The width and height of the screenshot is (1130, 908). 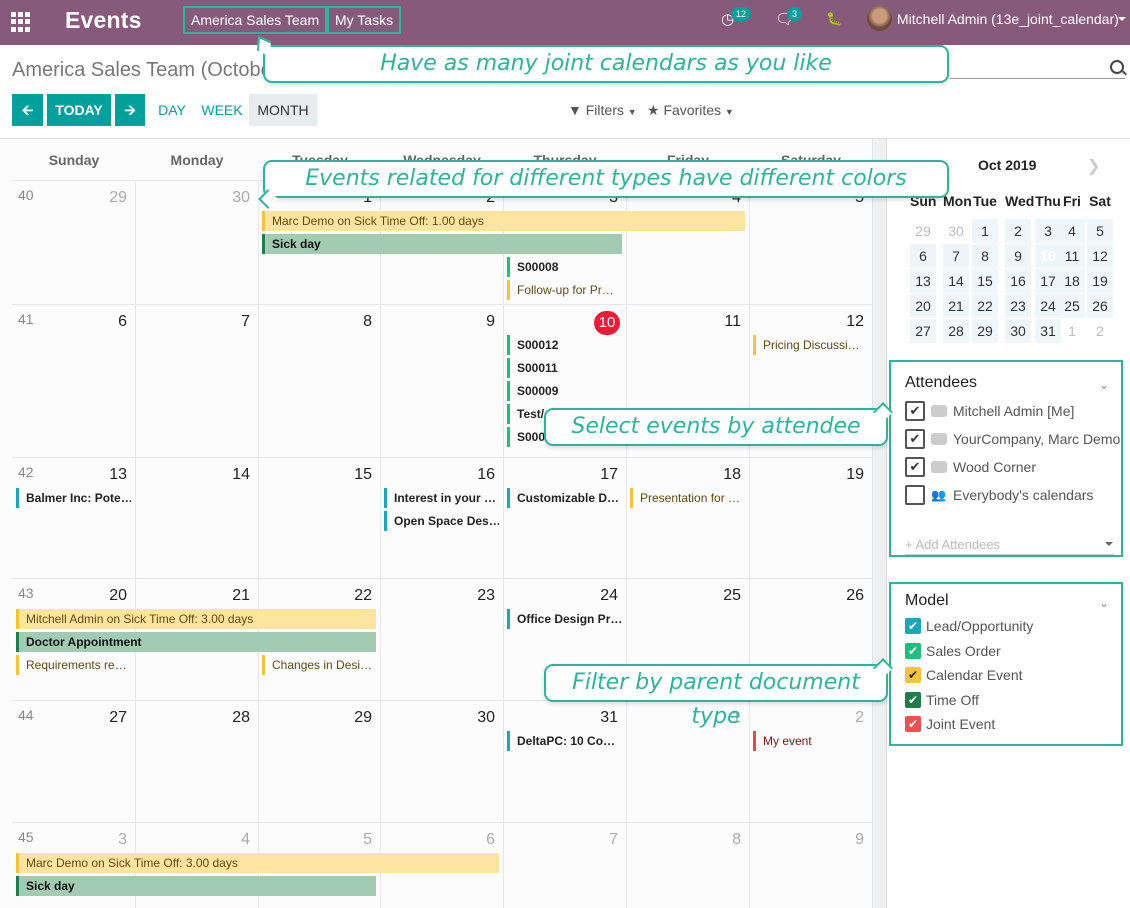 I want to click on mini-day: 22, so click(x=985, y=306).